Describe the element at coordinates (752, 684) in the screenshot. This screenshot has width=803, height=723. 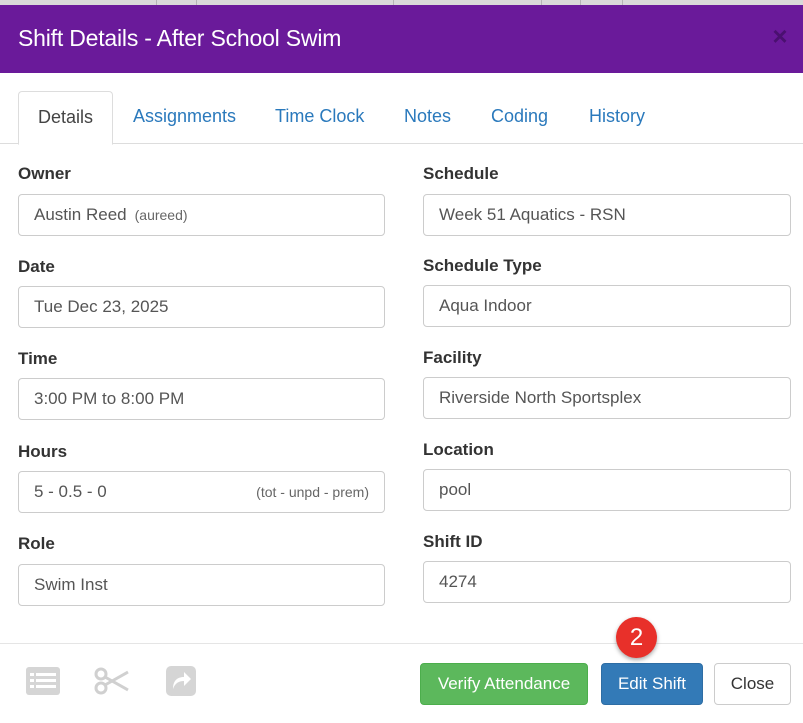
I see `close-button: Close` at that location.